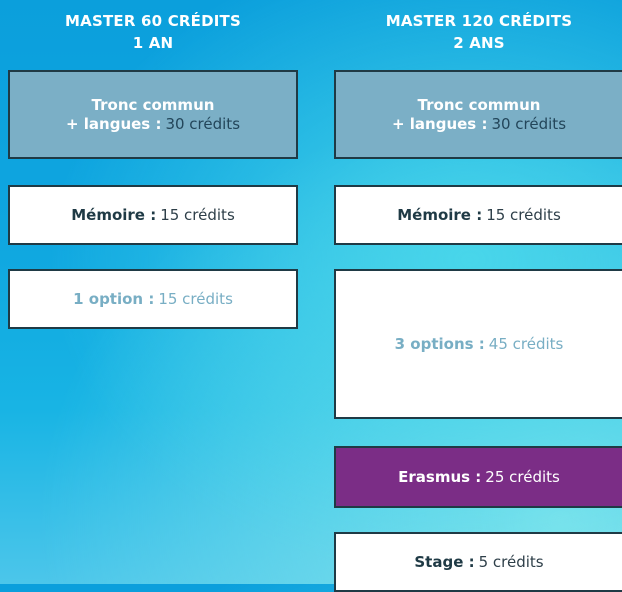 The height and width of the screenshot is (592, 622). Describe the element at coordinates (522, 476) in the screenshot. I see `right-erasmus-credits: 25 crédits` at that location.